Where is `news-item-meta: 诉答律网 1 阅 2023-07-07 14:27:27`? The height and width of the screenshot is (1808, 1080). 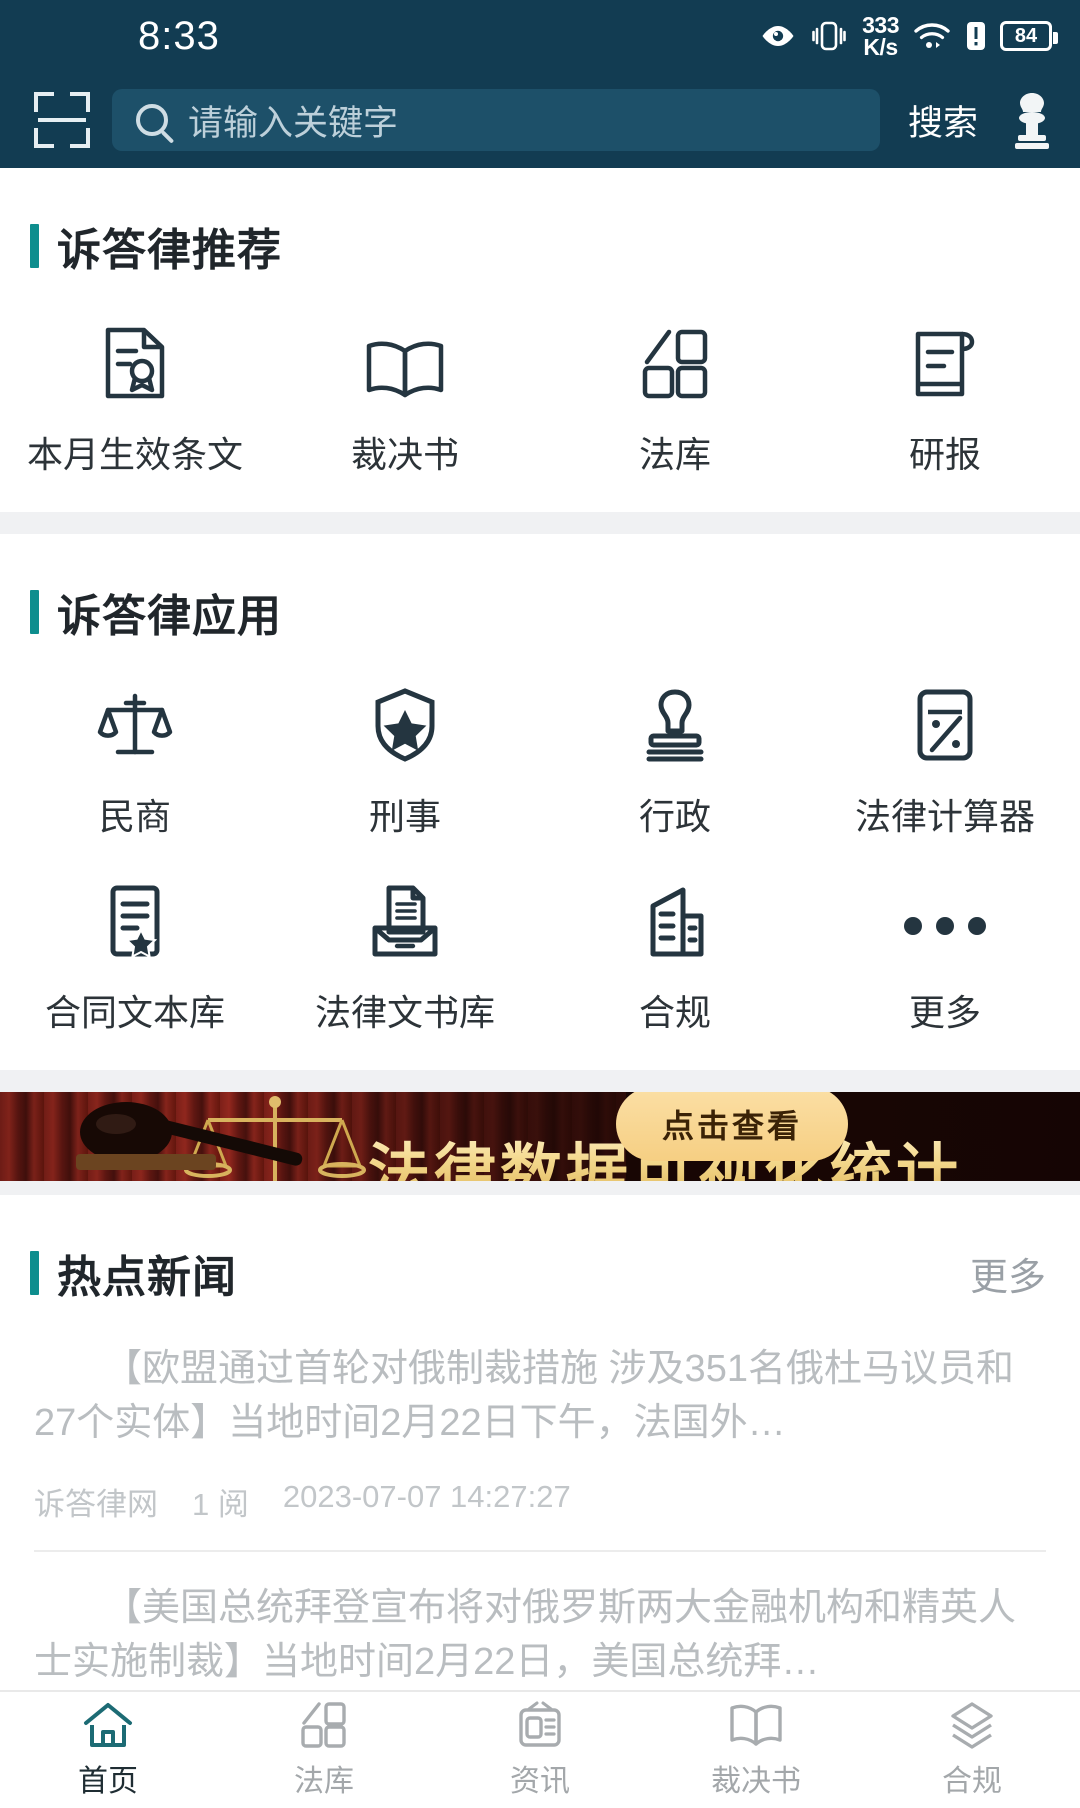 news-item-meta: 诉答律网 1 阅 2023-07-07 14:27:27 is located at coordinates (540, 1500).